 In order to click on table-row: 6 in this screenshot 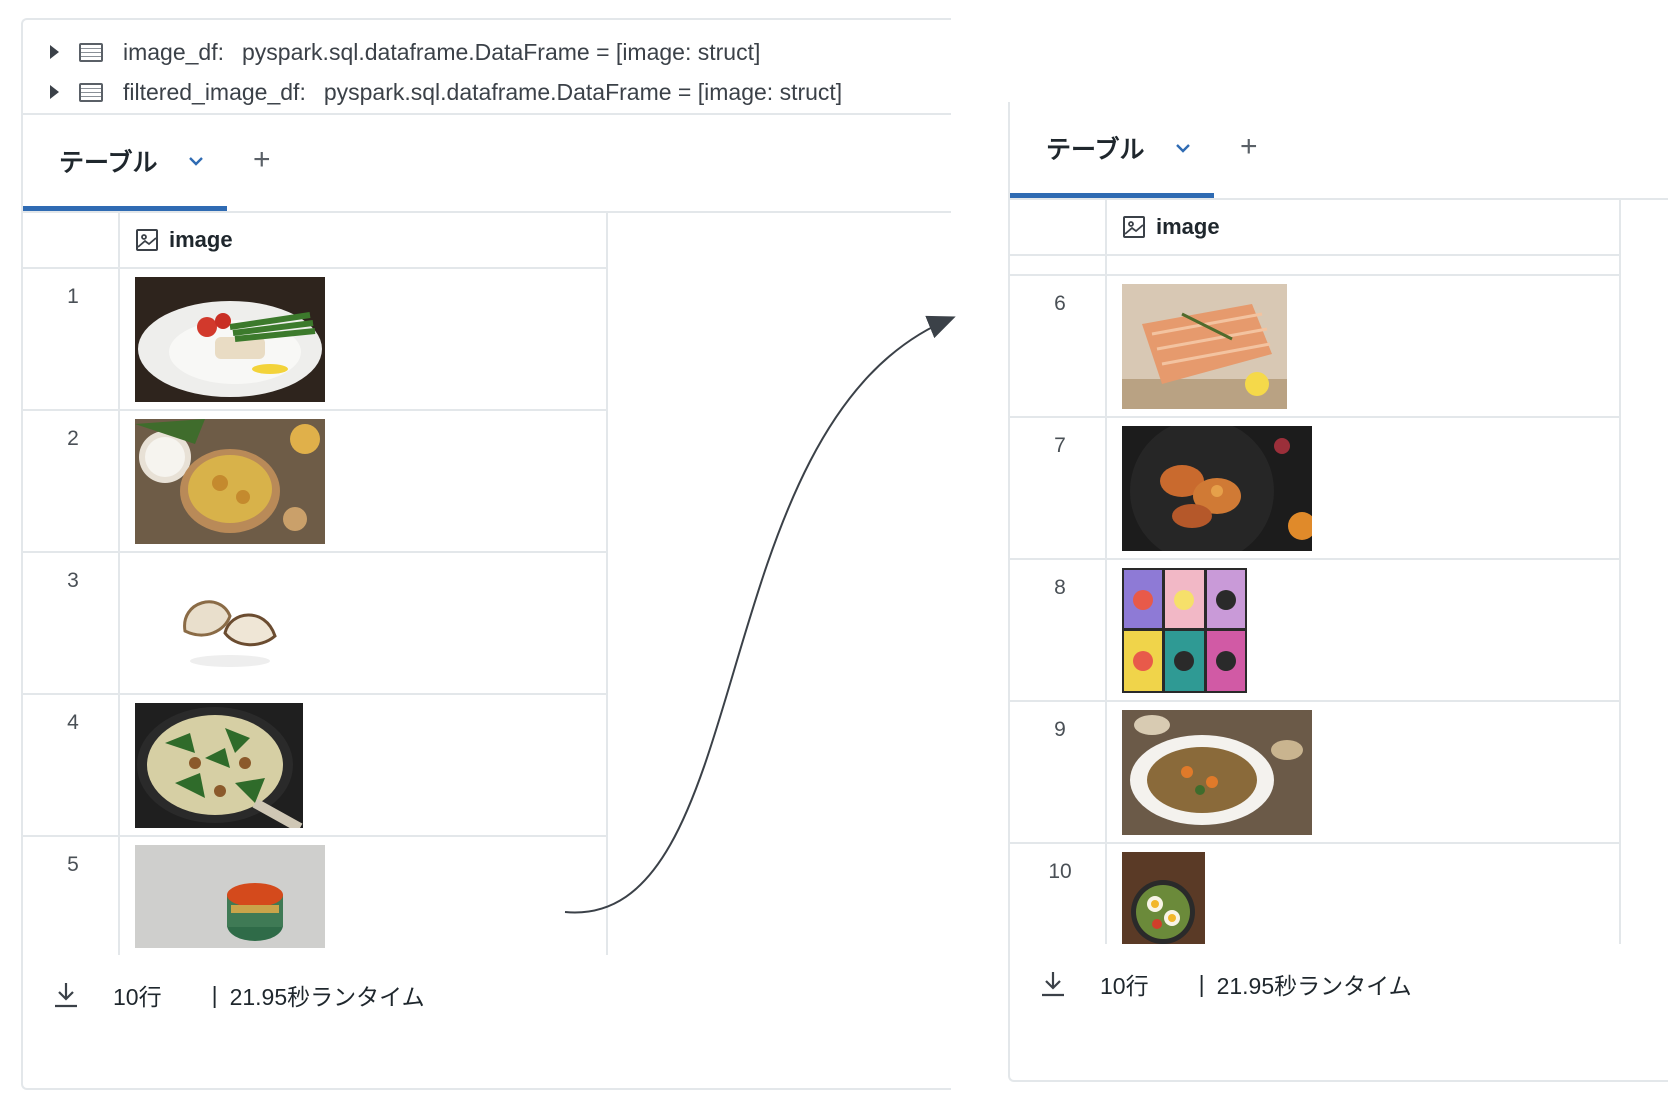, I will do `click(1315, 347)`.